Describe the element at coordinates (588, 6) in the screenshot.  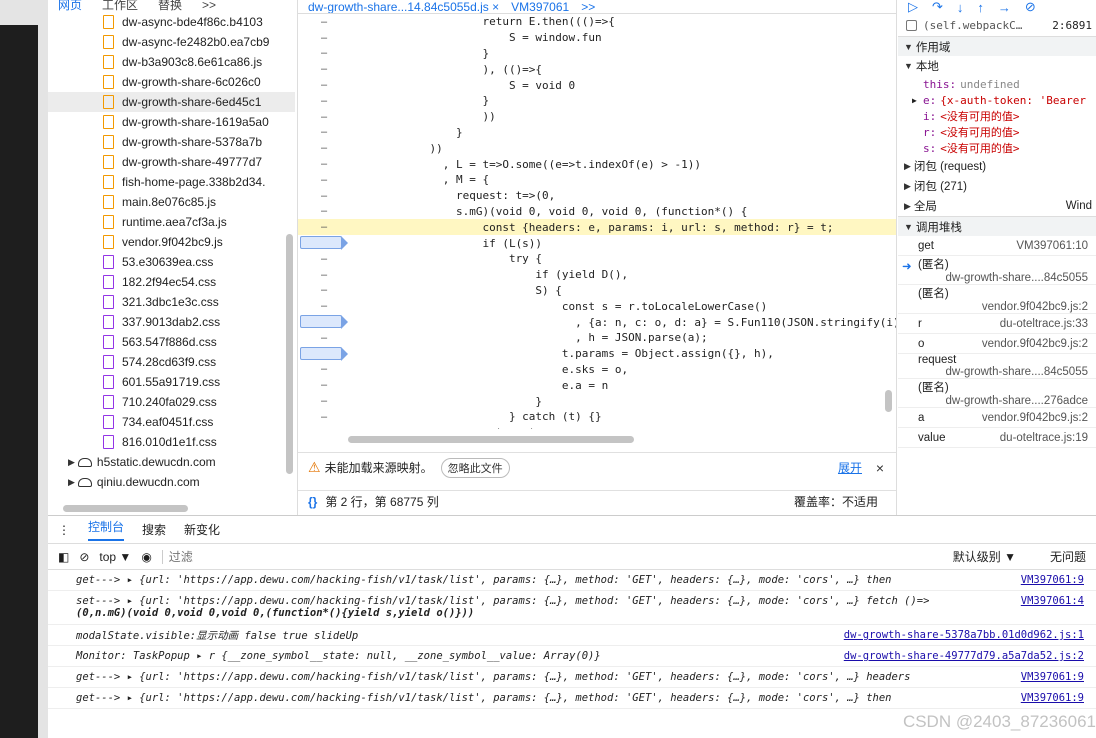
I see `more-tabs-button: >>` at that location.